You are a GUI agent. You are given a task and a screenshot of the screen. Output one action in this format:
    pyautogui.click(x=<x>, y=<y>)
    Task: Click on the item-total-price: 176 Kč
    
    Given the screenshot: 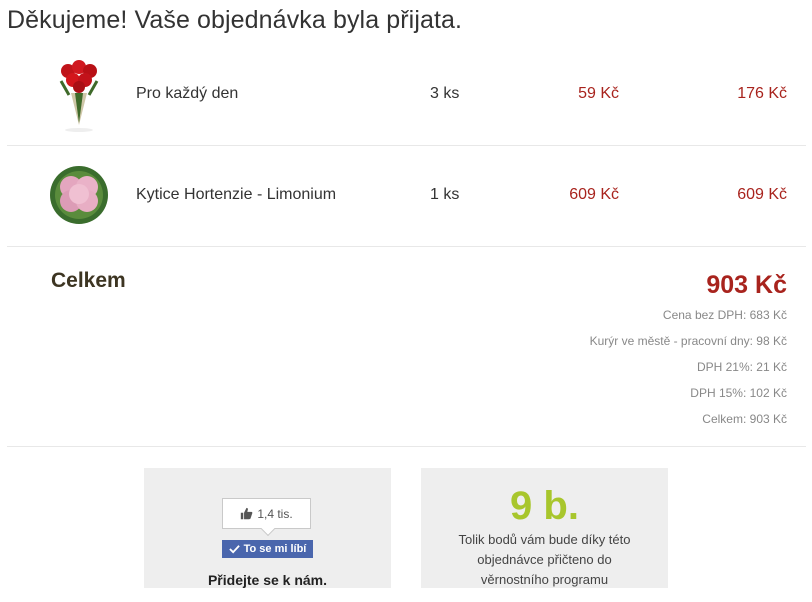 What is the action you would take?
    pyautogui.click(x=762, y=93)
    